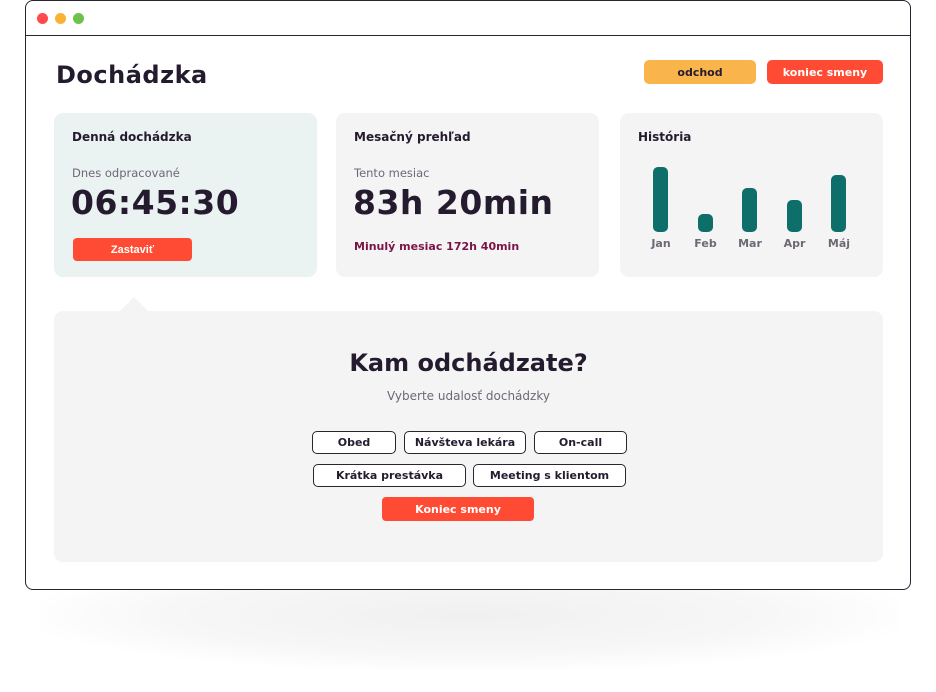  What do you see at coordinates (126, 173) in the screenshot?
I see `daily-card-subtitle: Dnes odpracované` at bounding box center [126, 173].